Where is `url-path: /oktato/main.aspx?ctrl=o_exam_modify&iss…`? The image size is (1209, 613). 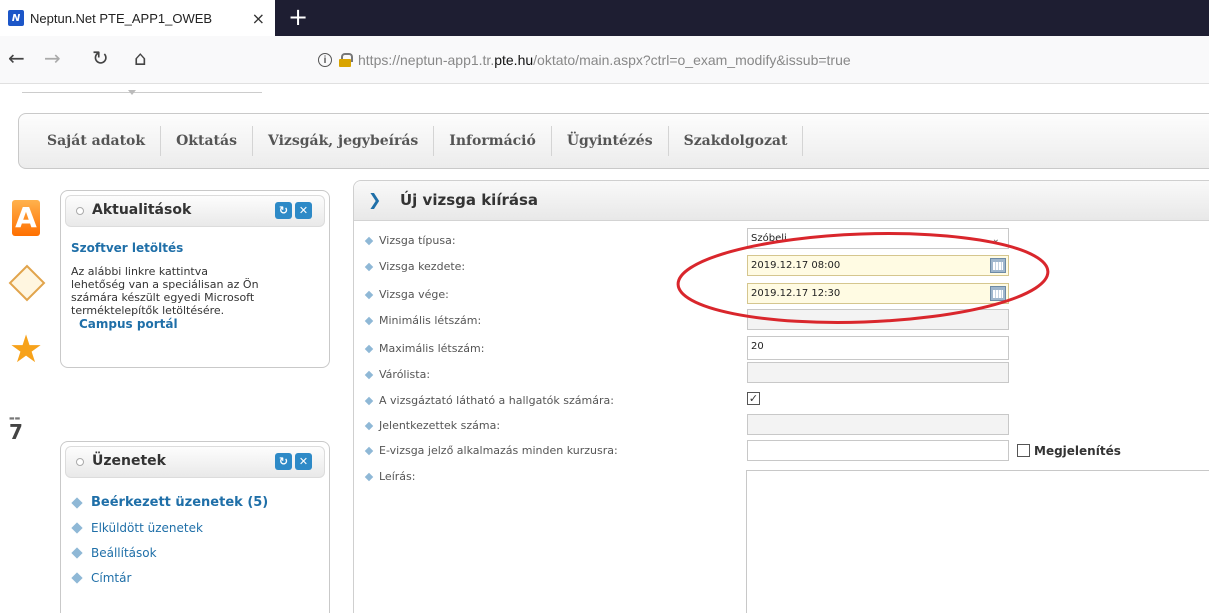 url-path: /oktato/main.aspx?ctrl=o_exam_modify&iss… is located at coordinates (692, 60).